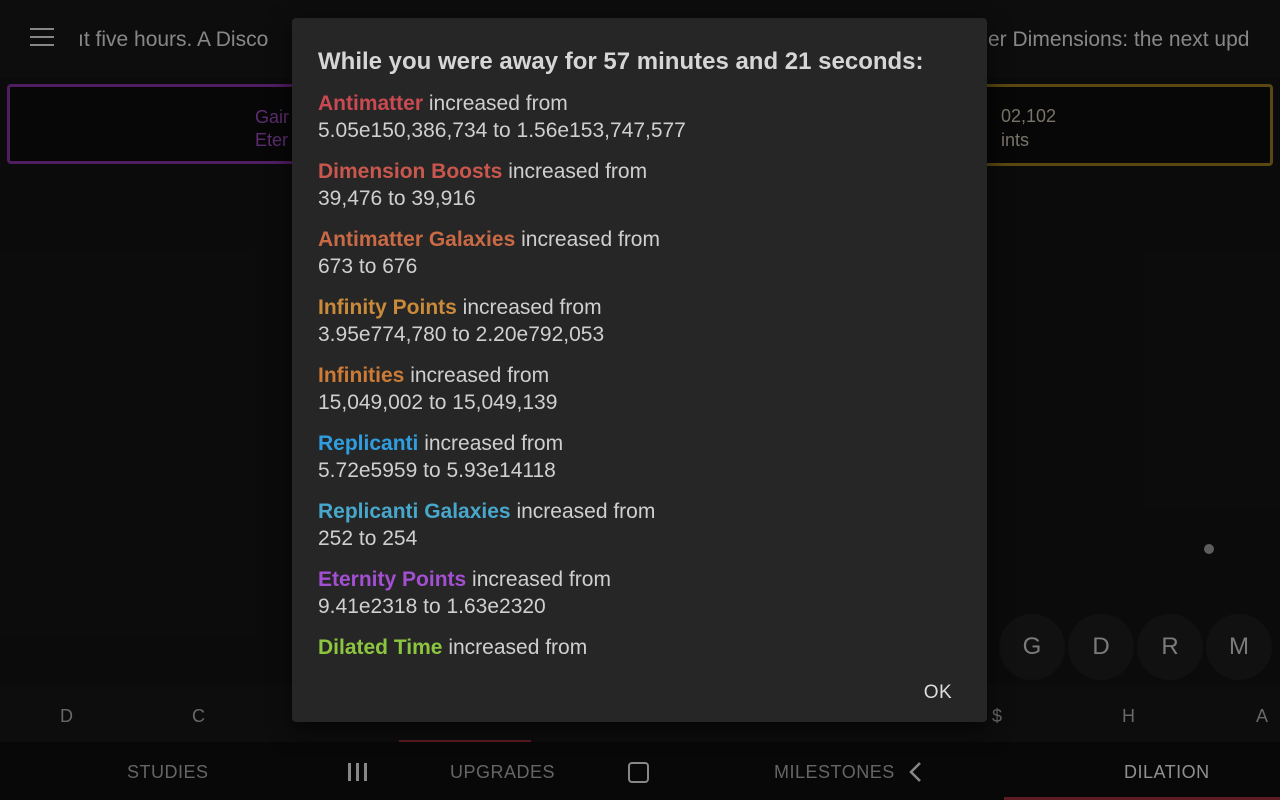 The image size is (1280, 800). I want to click on item-line-1: Eternity Points increased from, so click(638, 579).